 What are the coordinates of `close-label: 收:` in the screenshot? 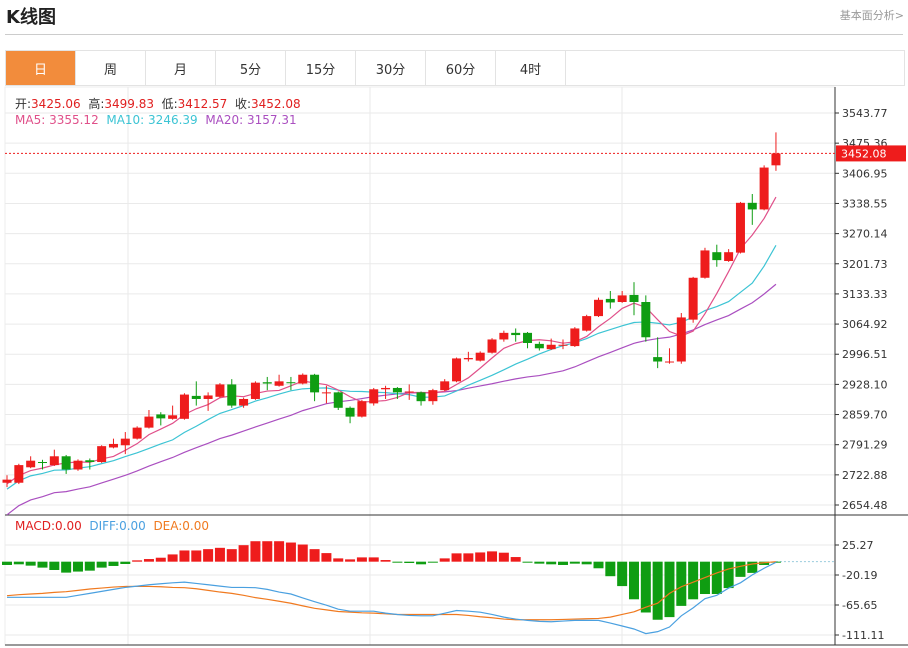 It's located at (242, 104).